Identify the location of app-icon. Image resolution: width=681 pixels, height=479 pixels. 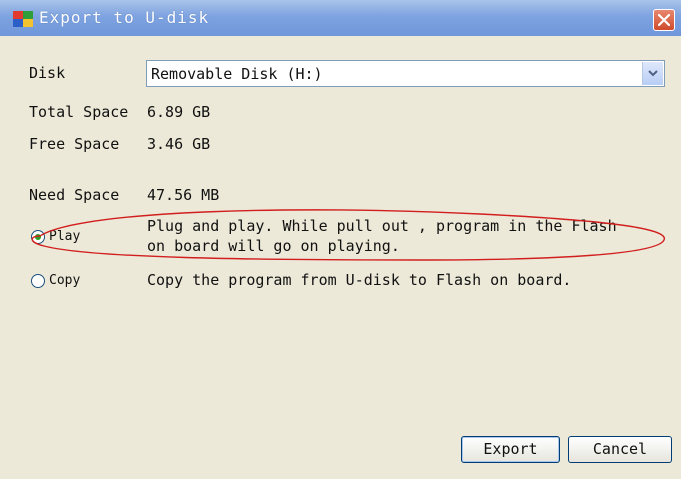
(23, 19).